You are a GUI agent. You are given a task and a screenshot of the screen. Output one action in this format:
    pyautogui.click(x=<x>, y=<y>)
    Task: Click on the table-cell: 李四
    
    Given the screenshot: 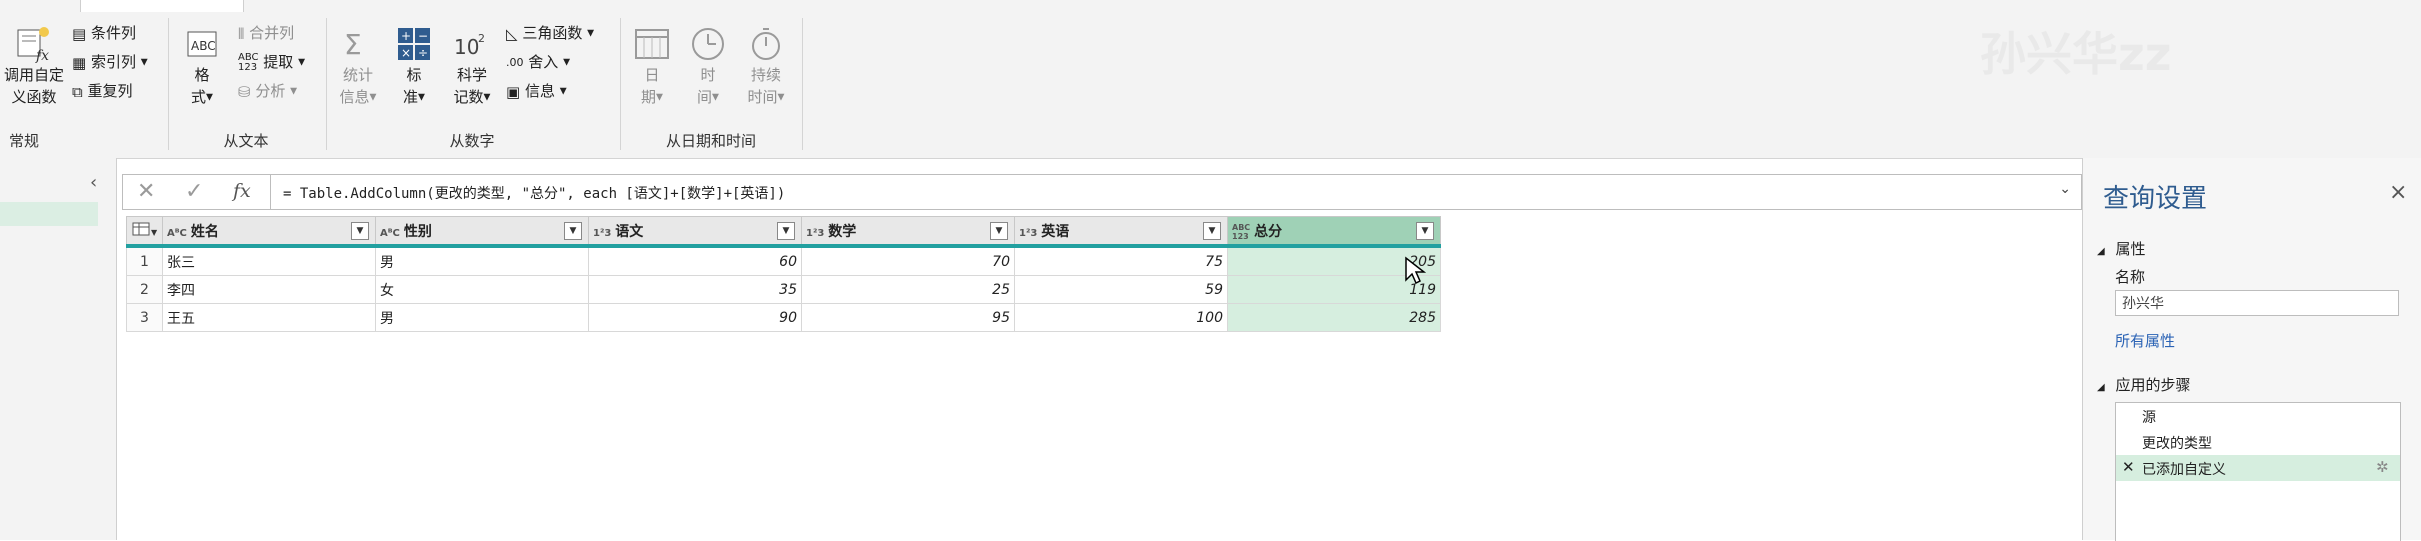 What is the action you would take?
    pyautogui.click(x=269, y=289)
    